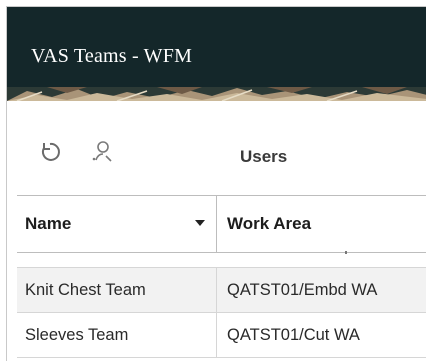 The image size is (426, 361). Describe the element at coordinates (117, 335) in the screenshot. I see `cell-name: Sleeves Team` at that location.